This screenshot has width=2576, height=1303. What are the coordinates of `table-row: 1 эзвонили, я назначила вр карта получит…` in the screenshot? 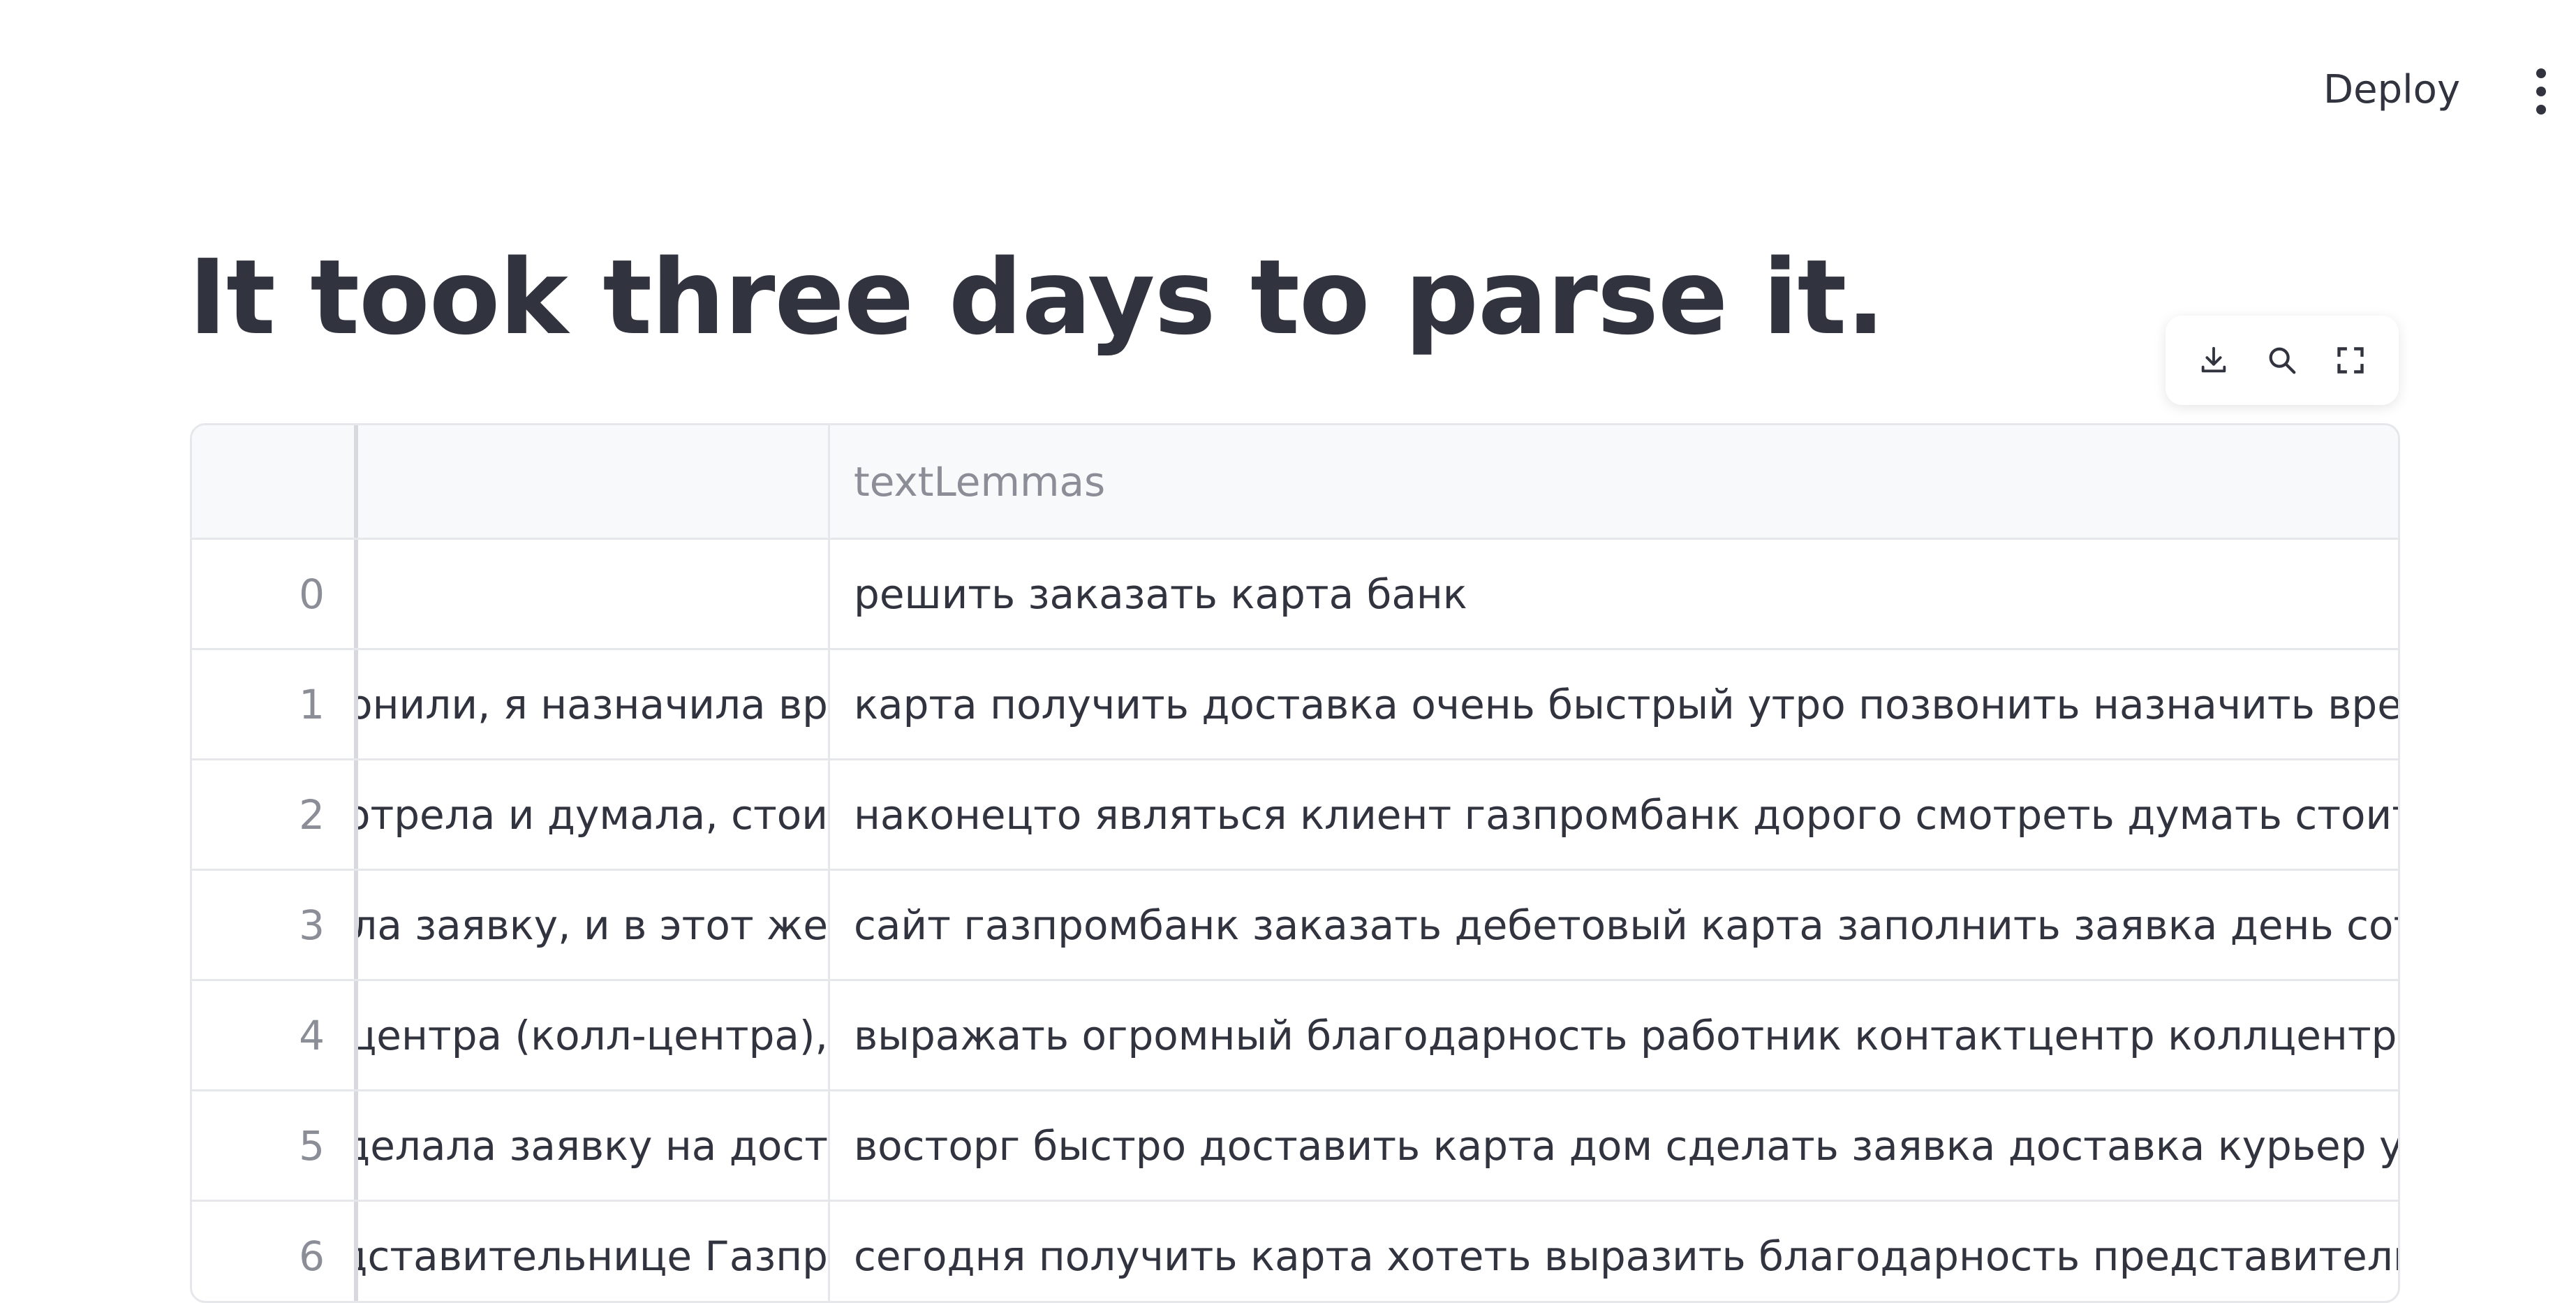 It's located at (1295, 705).